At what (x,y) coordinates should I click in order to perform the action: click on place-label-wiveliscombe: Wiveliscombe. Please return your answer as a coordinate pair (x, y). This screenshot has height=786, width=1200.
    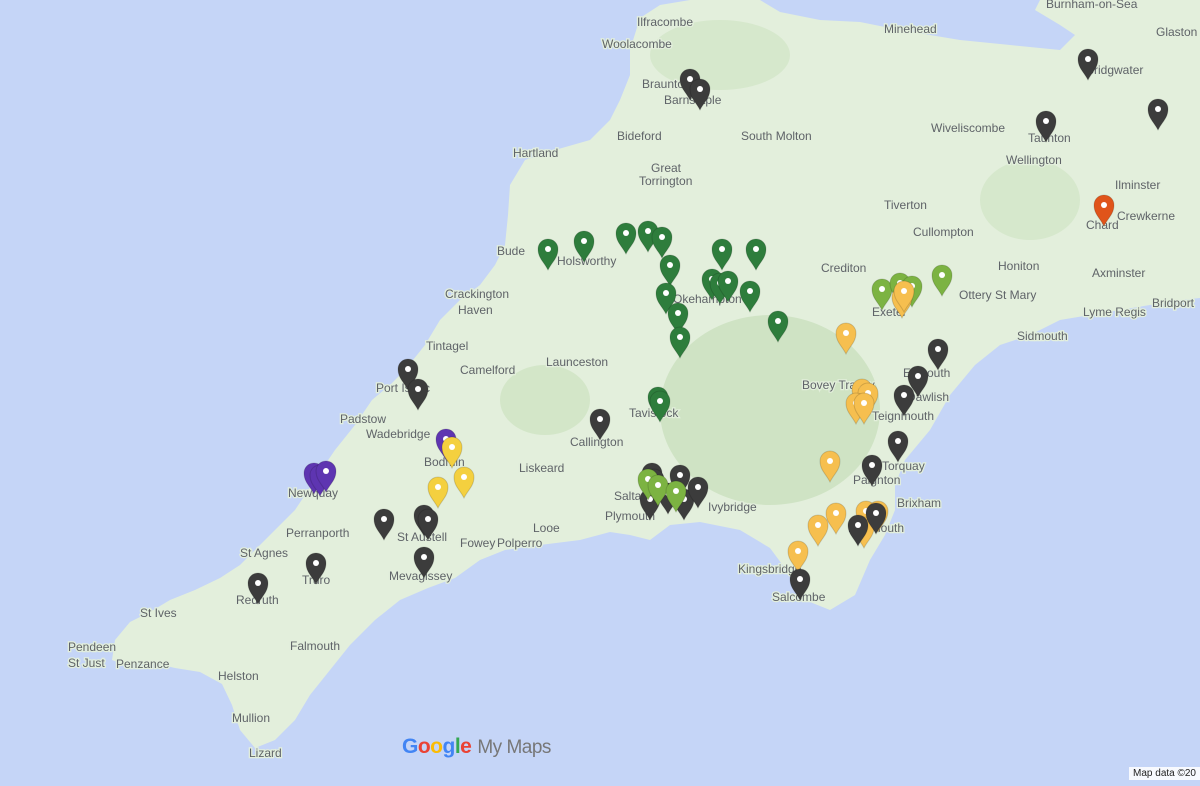
    Looking at the image, I should click on (968, 128).